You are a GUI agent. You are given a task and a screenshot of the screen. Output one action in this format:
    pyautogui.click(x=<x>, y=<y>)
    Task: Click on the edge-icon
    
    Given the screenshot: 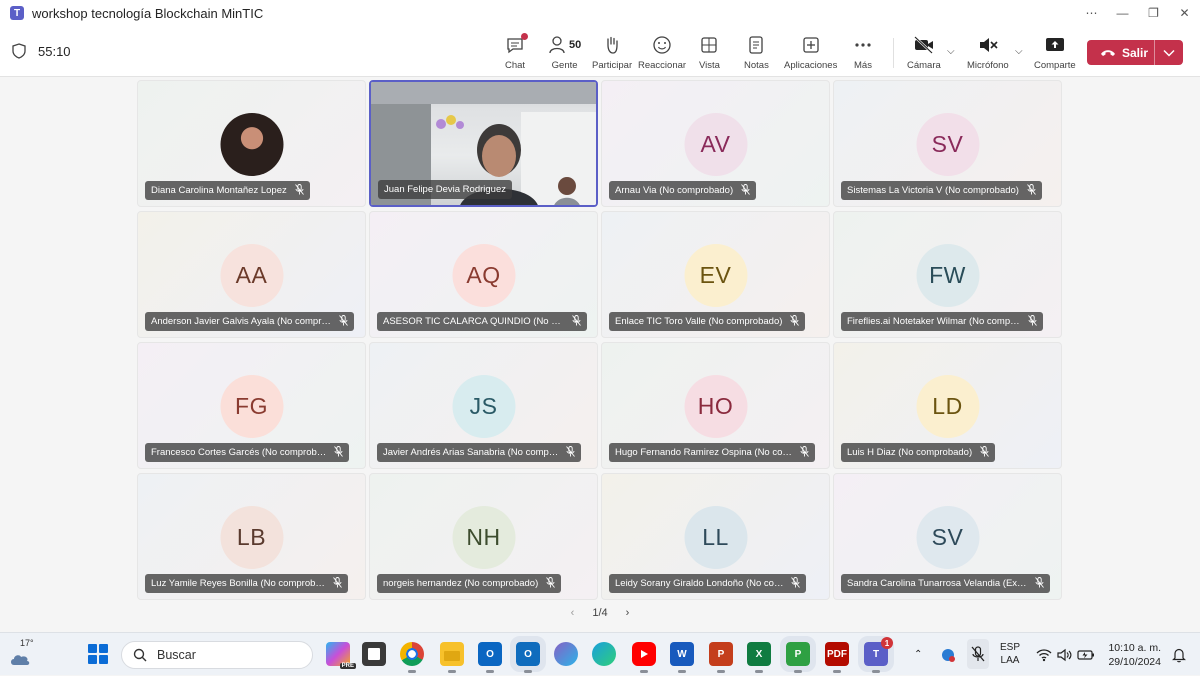 What is the action you would take?
    pyautogui.click(x=604, y=654)
    